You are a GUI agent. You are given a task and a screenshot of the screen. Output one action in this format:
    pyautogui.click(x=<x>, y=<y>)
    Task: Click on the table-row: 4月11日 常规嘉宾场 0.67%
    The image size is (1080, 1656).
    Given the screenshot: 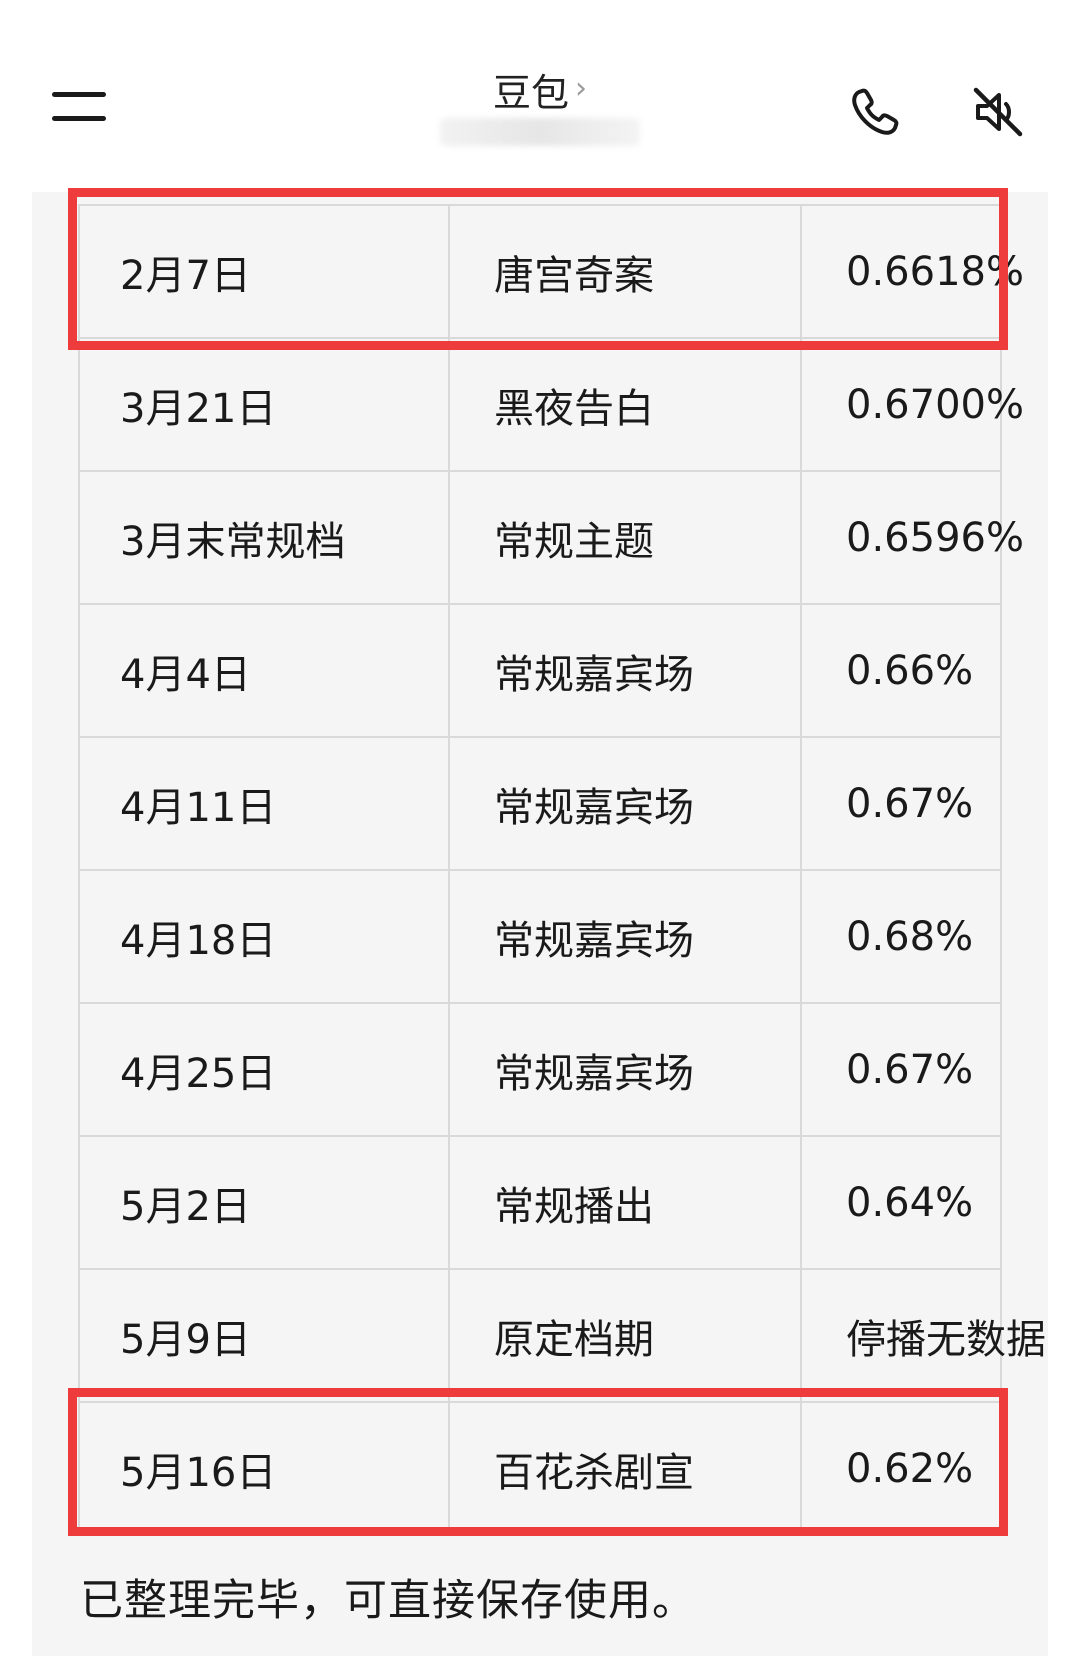 What is the action you would take?
    pyautogui.click(x=540, y=803)
    